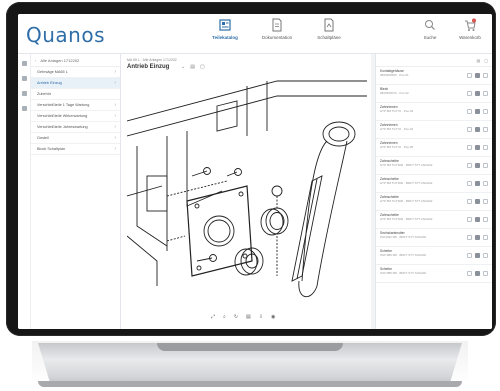 Image resolution: width=500 pixels, height=391 pixels. Describe the element at coordinates (261, 317) in the screenshot. I see `download-icon: ⇩` at that location.